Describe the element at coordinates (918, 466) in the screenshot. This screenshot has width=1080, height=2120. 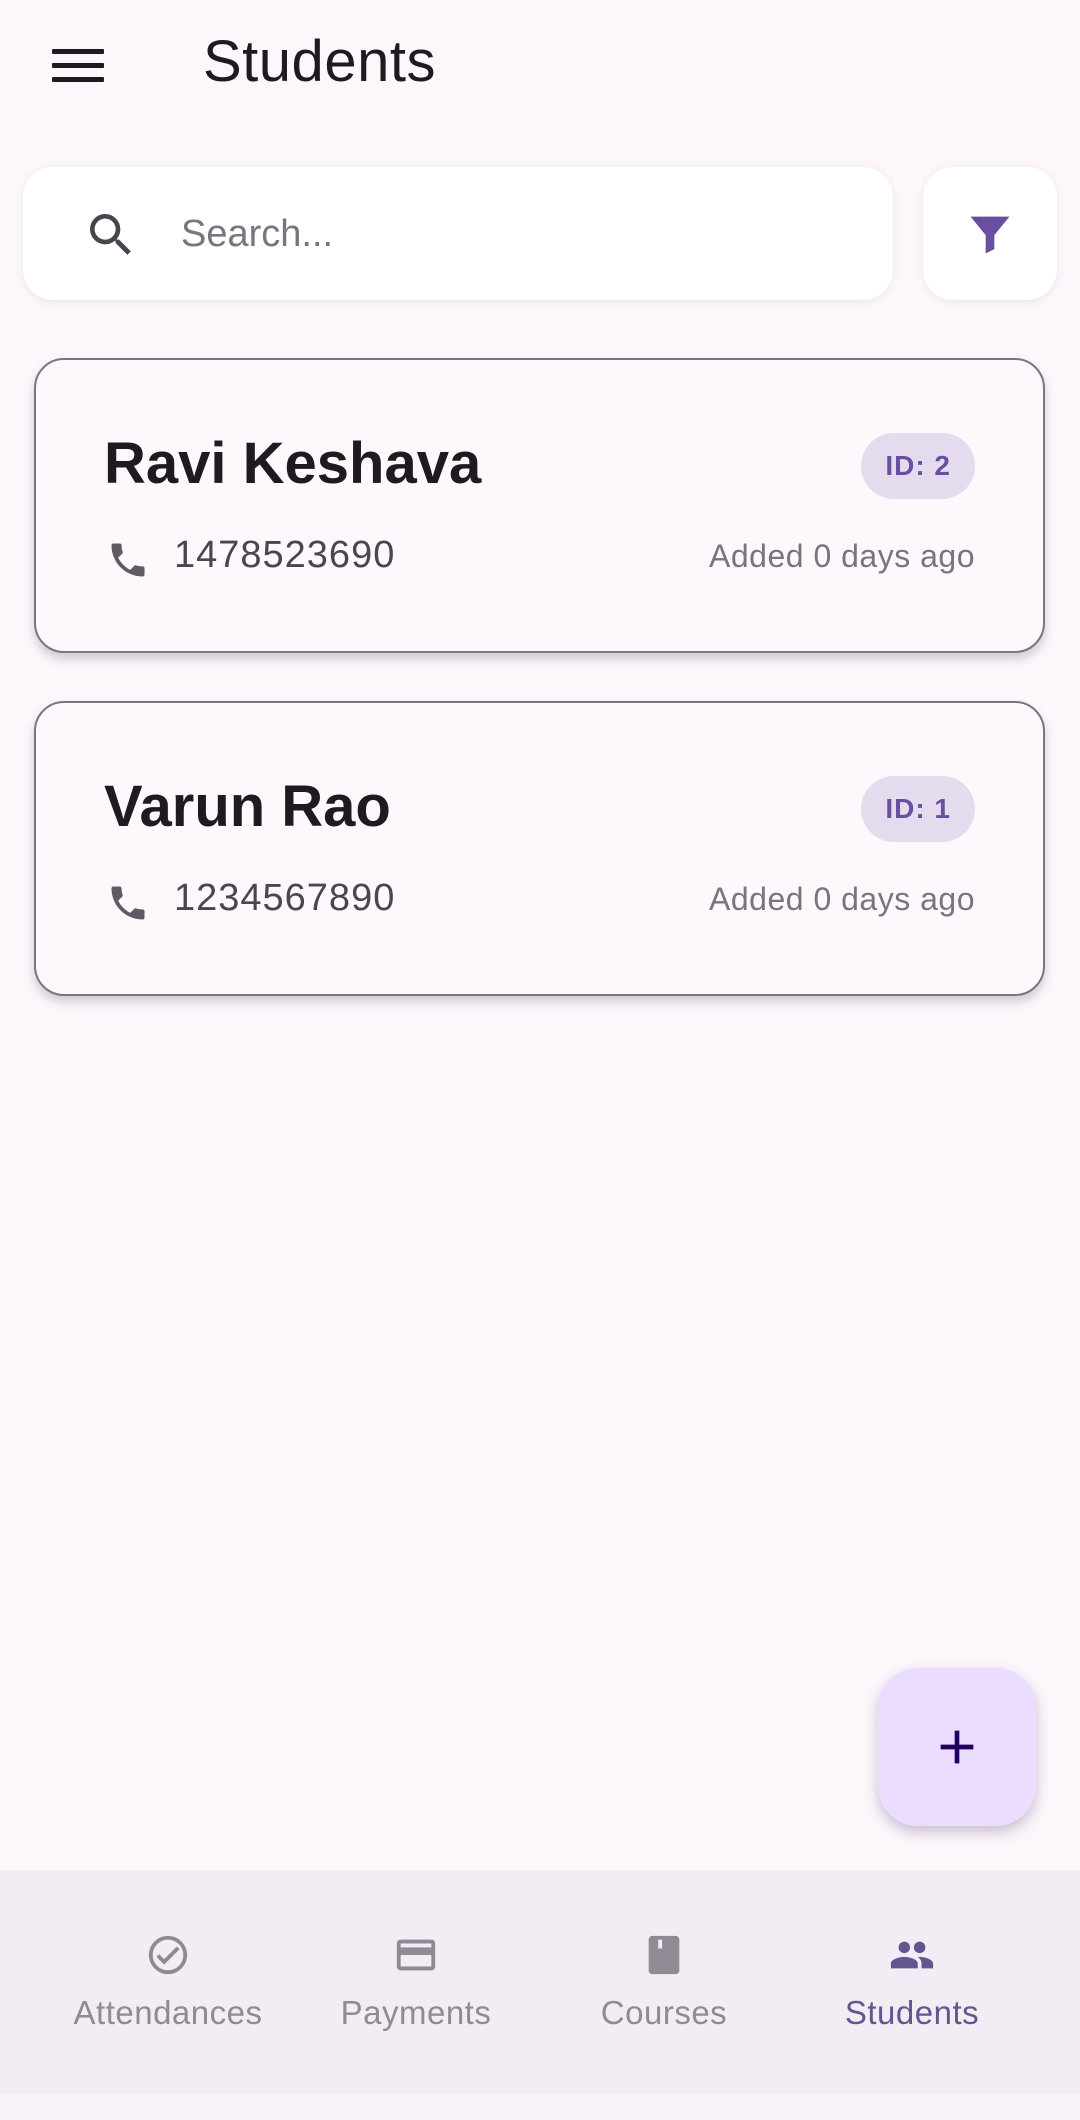
I see `student-id-badge: ID: 2` at that location.